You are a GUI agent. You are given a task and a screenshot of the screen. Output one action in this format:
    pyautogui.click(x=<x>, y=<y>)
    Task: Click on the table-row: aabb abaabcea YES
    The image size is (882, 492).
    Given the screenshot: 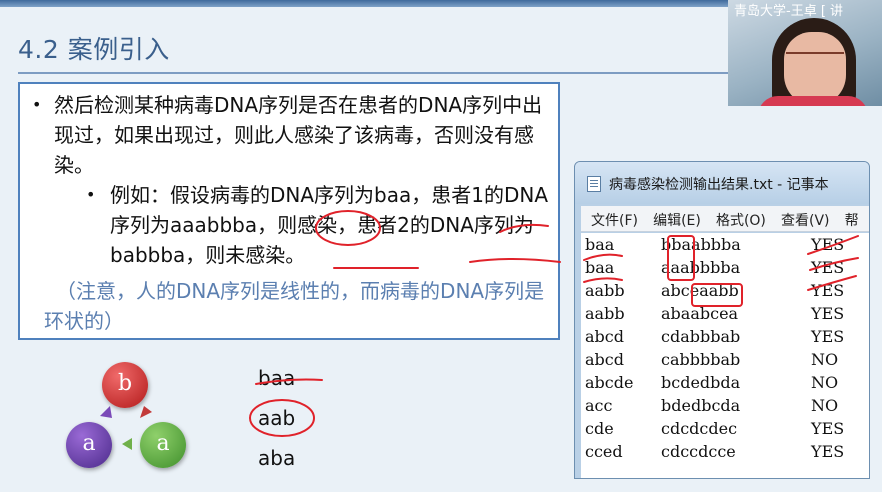 What is the action you would take?
    pyautogui.click(x=725, y=313)
    